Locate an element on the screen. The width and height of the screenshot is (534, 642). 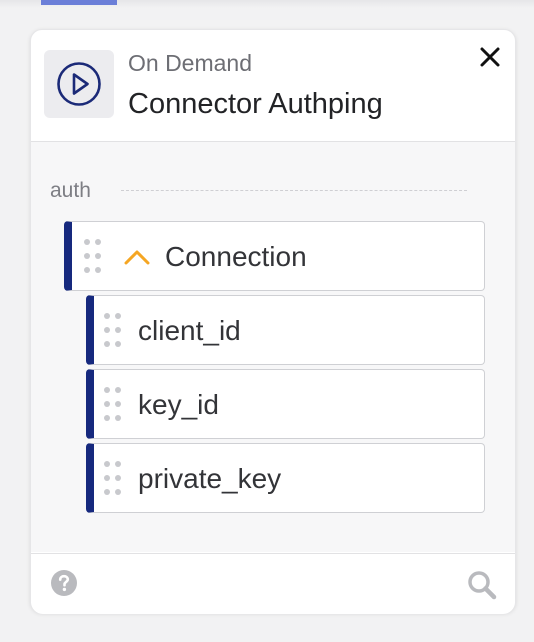
search-button is located at coordinates (482, 585).